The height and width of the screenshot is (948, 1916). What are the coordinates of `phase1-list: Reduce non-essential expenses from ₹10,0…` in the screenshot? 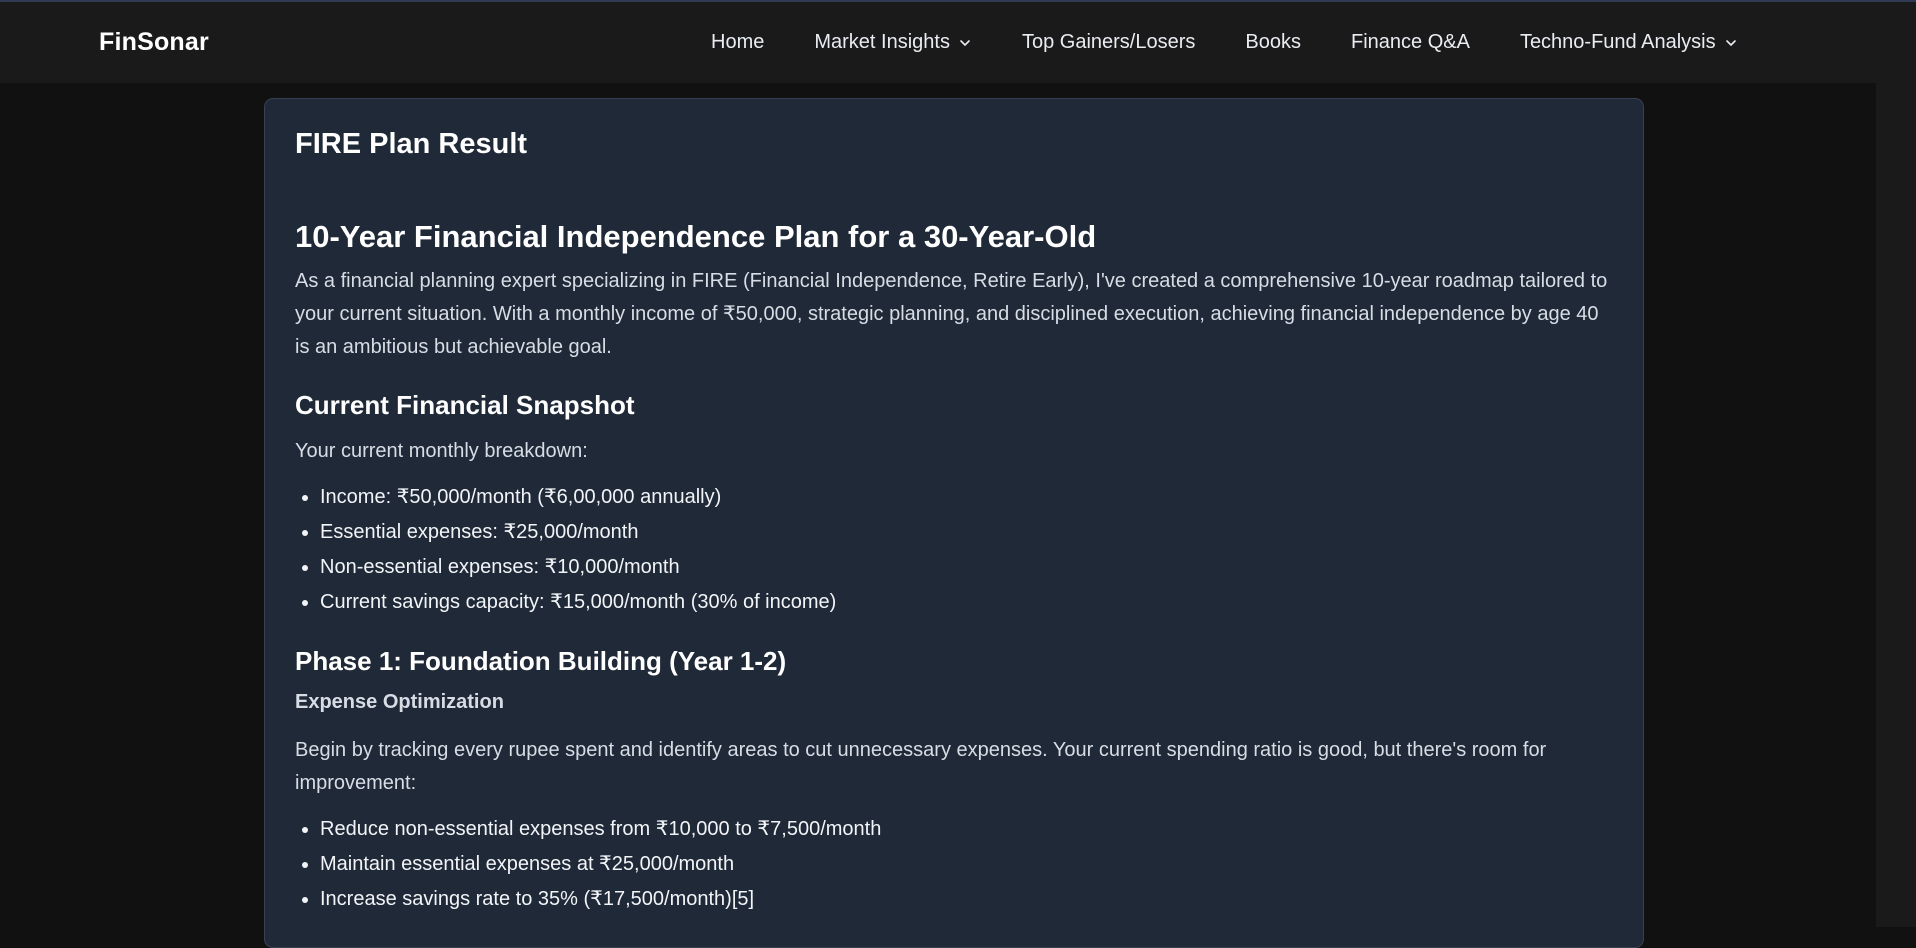 It's located at (954, 864).